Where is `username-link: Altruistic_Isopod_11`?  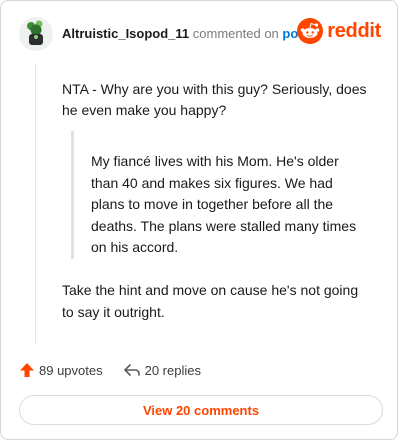 username-link: Altruistic_Isopod_11 is located at coordinates (125, 33).